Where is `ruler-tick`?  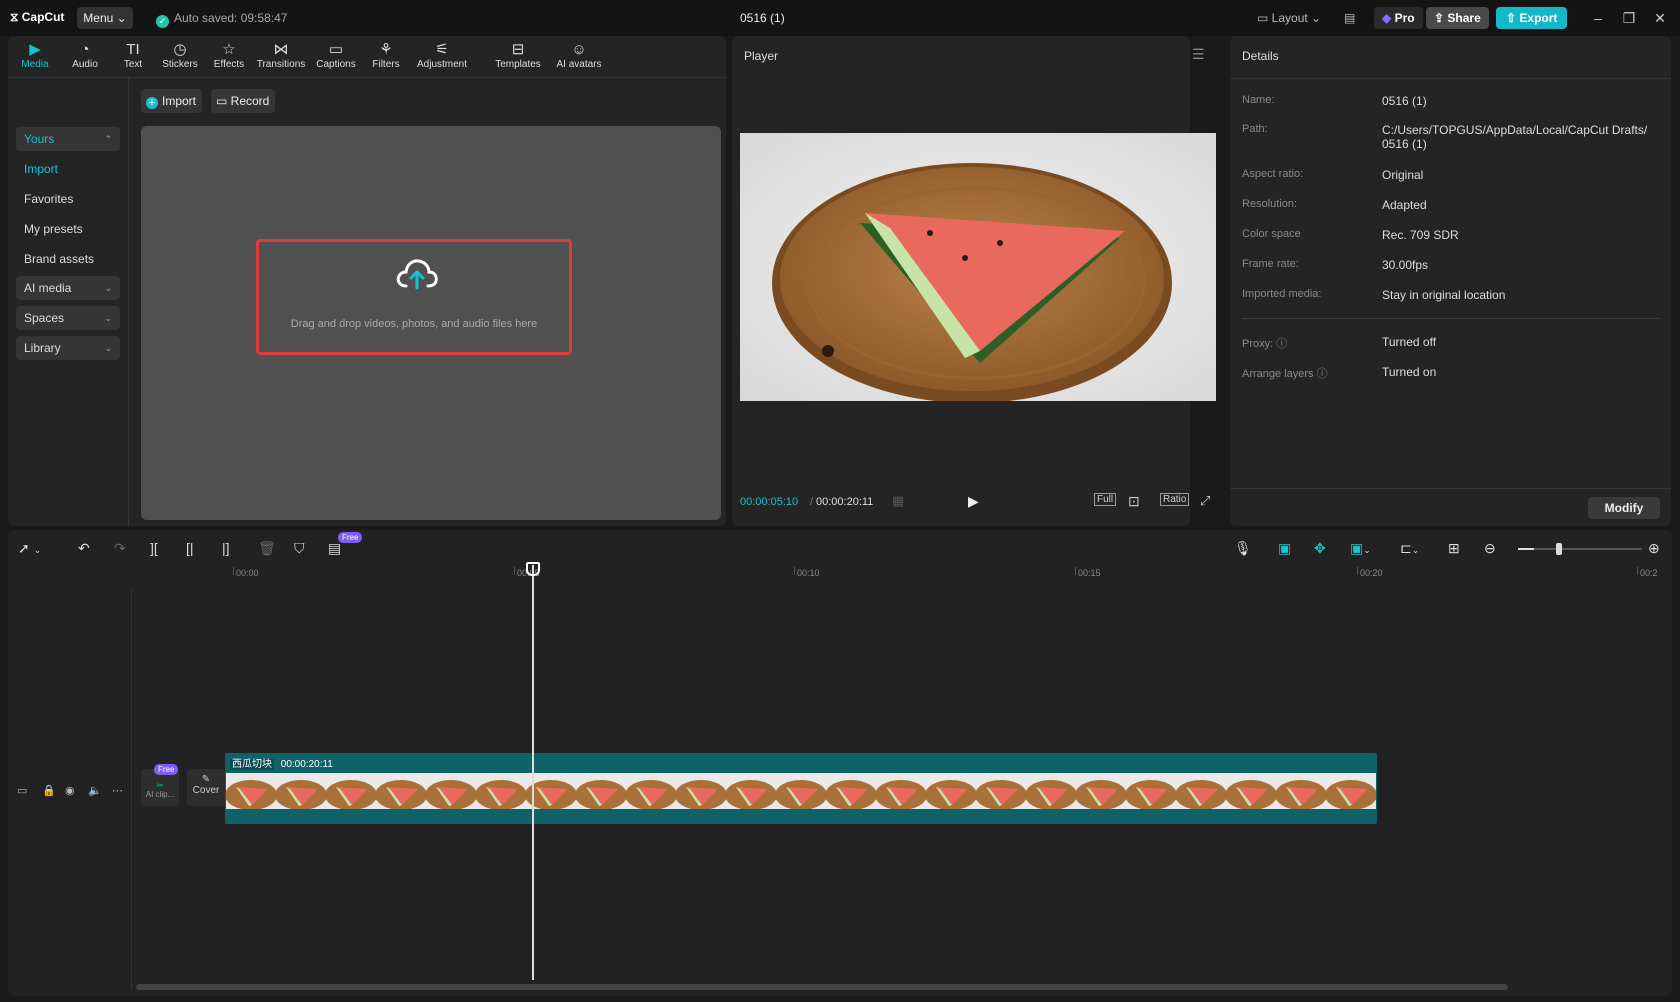 ruler-tick is located at coordinates (233, 571).